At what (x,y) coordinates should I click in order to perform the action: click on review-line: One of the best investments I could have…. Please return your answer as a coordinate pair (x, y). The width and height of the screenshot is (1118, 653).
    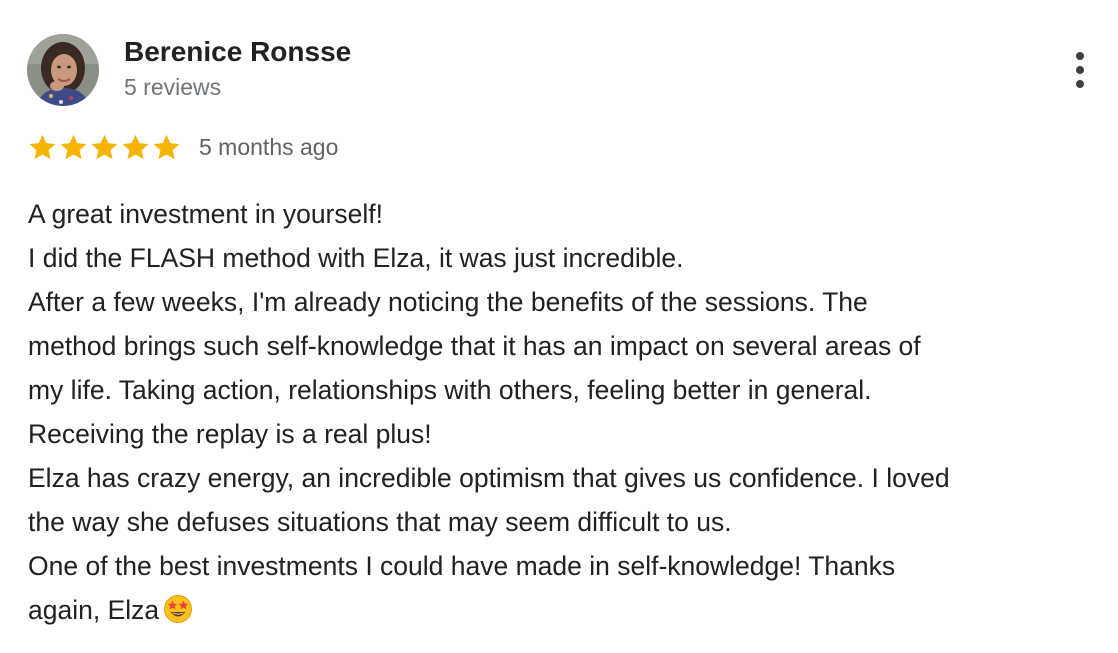
    Looking at the image, I should click on (462, 566).